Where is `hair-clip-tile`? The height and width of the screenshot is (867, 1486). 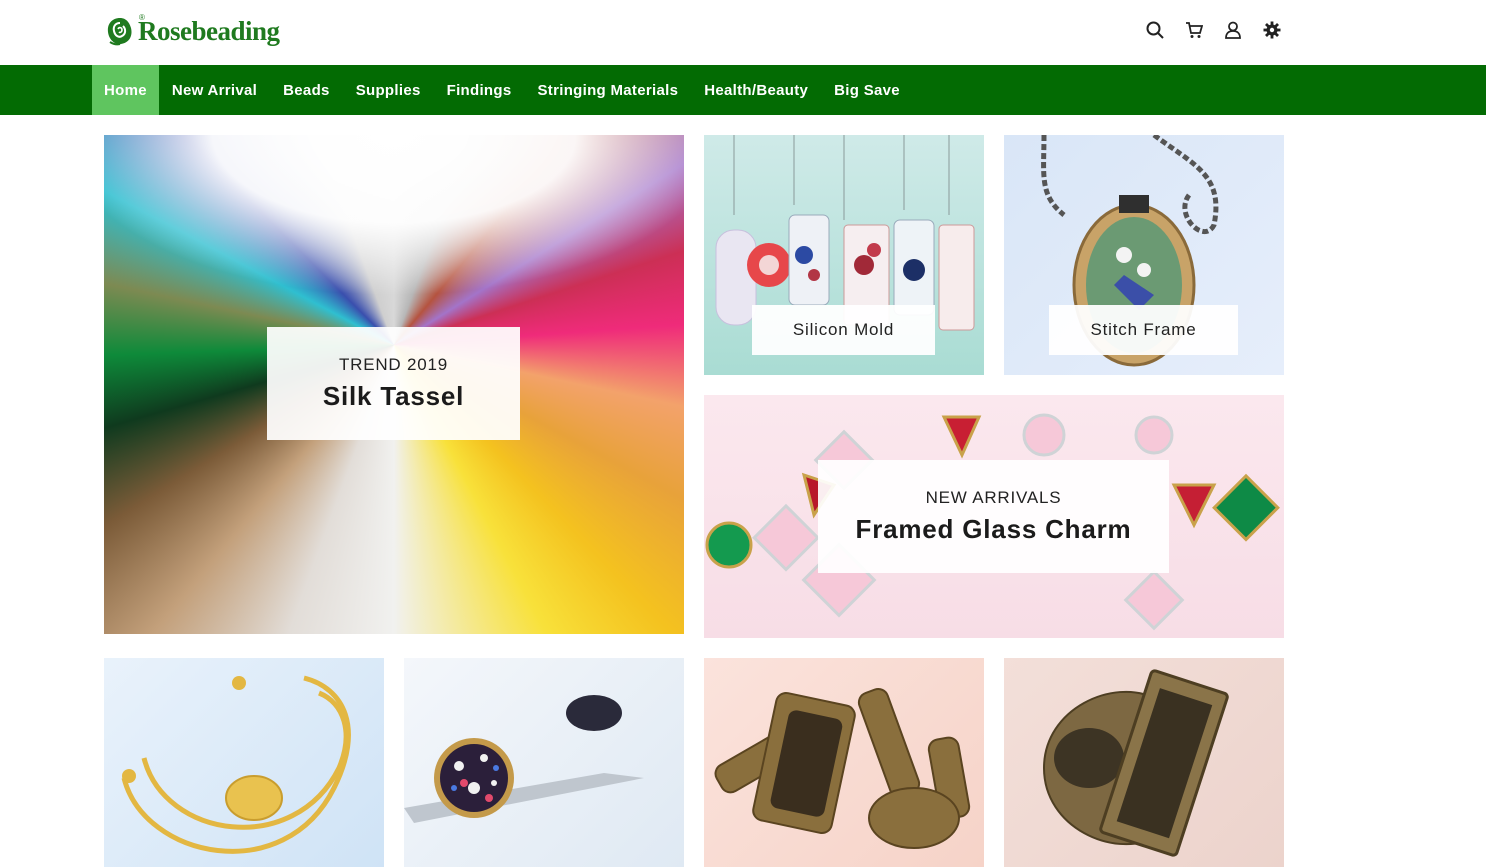
hair-clip-tile is located at coordinates (544, 762).